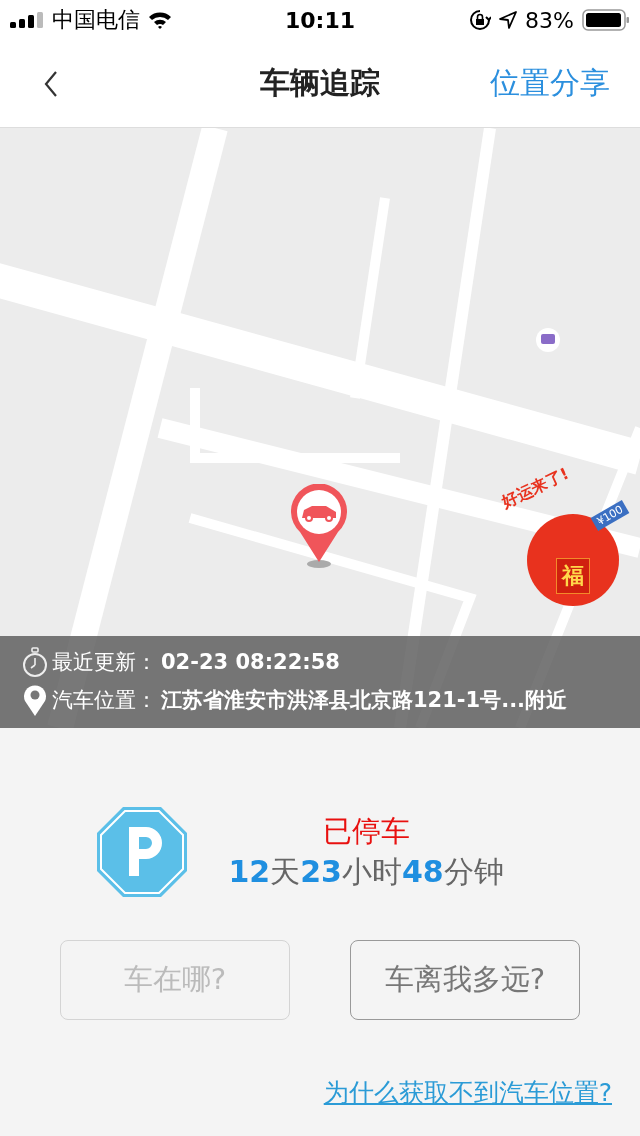  Describe the element at coordinates (319, 526) in the screenshot. I see `car-pin-icon` at that location.